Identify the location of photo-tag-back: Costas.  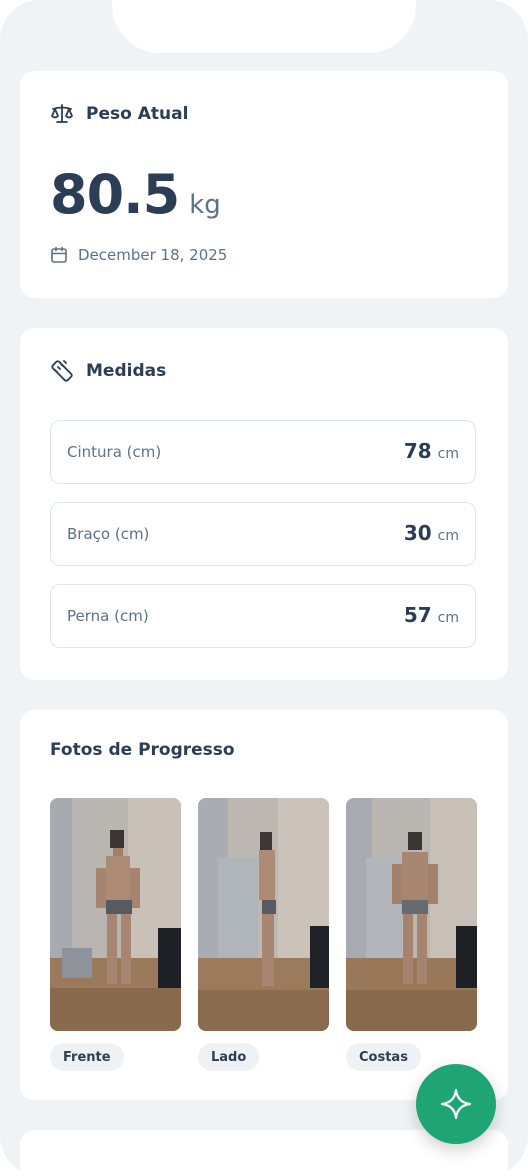
(383, 1057).